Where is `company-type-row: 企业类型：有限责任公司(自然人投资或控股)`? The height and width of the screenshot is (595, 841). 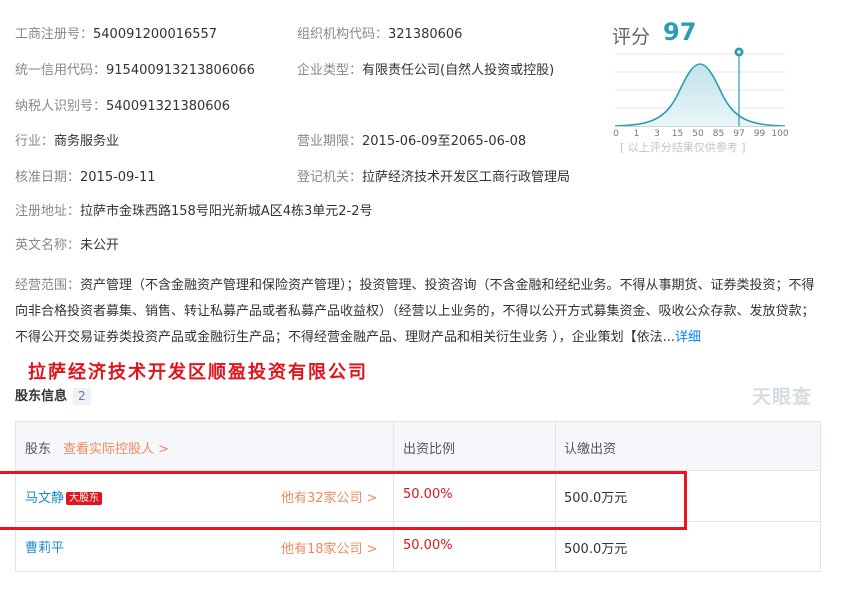 company-type-row: 企业类型：有限责任公司(自然人投资或控股) is located at coordinates (425, 71).